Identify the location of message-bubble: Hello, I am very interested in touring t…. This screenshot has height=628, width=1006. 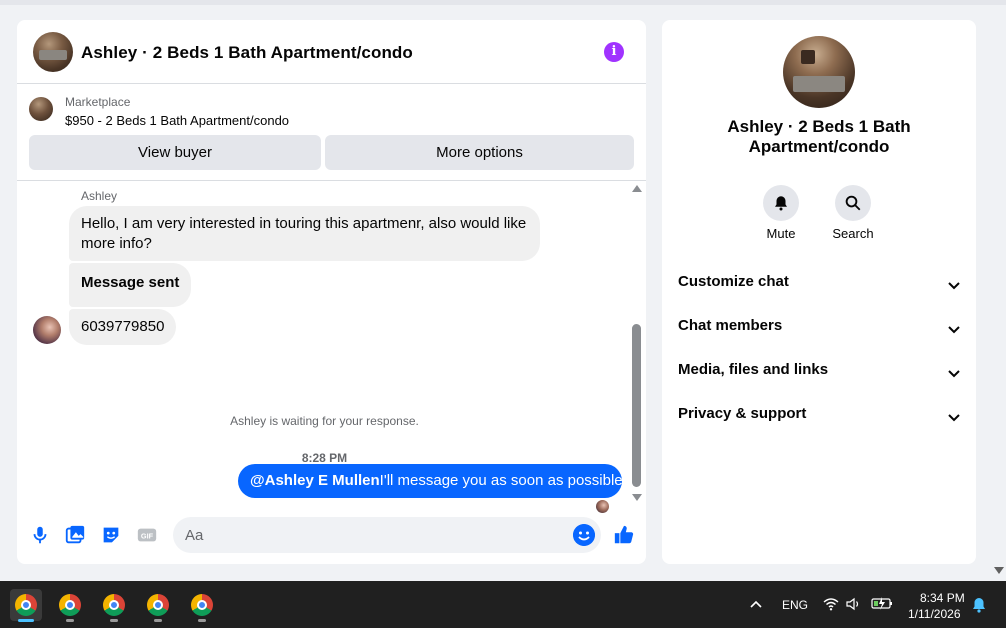
(304, 233).